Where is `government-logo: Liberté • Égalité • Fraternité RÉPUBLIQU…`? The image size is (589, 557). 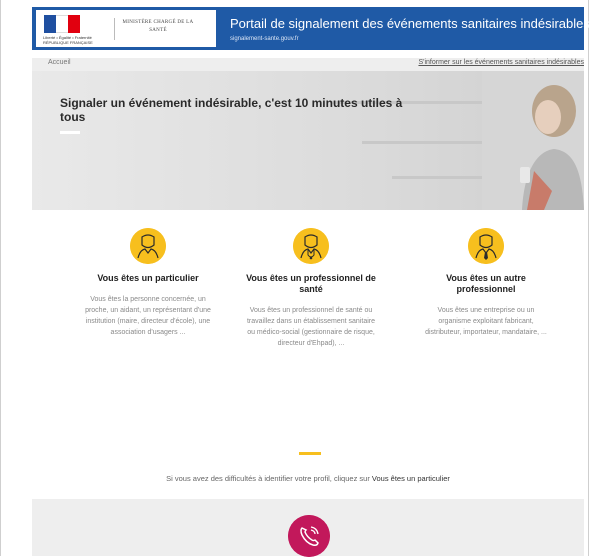 government-logo: Liberté • Égalité • Fraternité RÉPUBLIQU… is located at coordinates (126, 28).